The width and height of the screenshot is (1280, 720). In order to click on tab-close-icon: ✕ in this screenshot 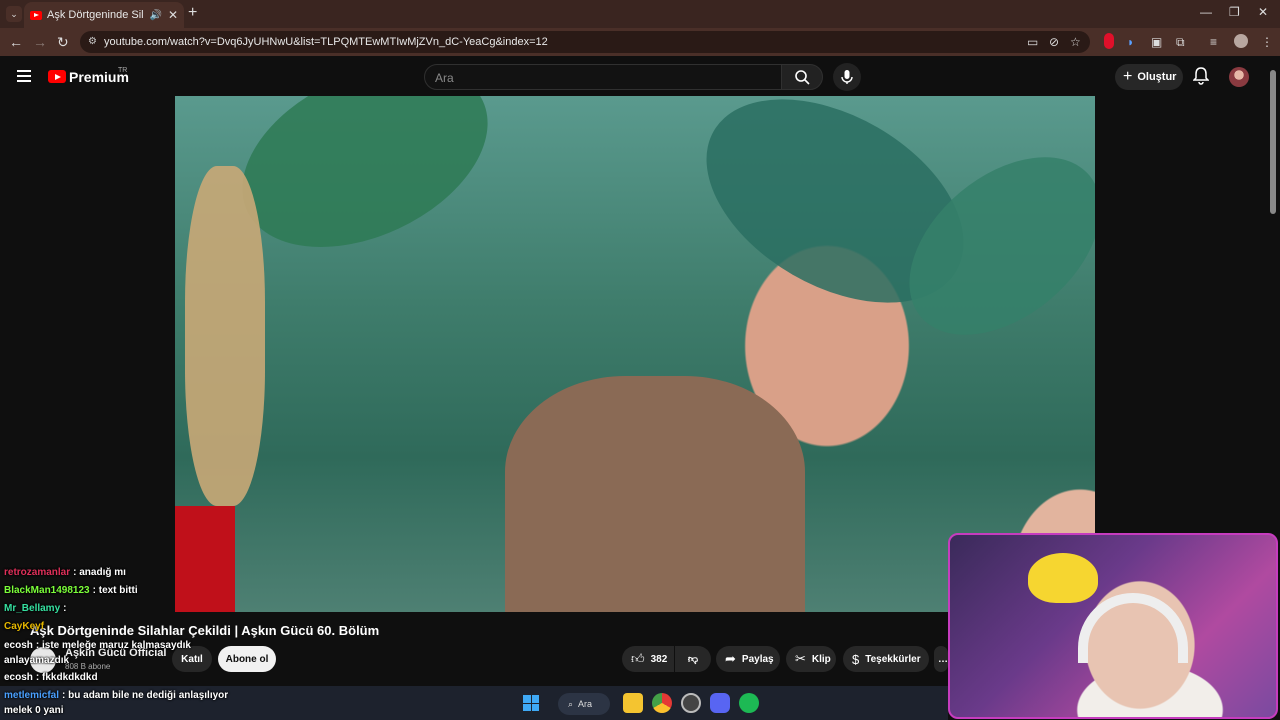, I will do `click(173, 15)`.